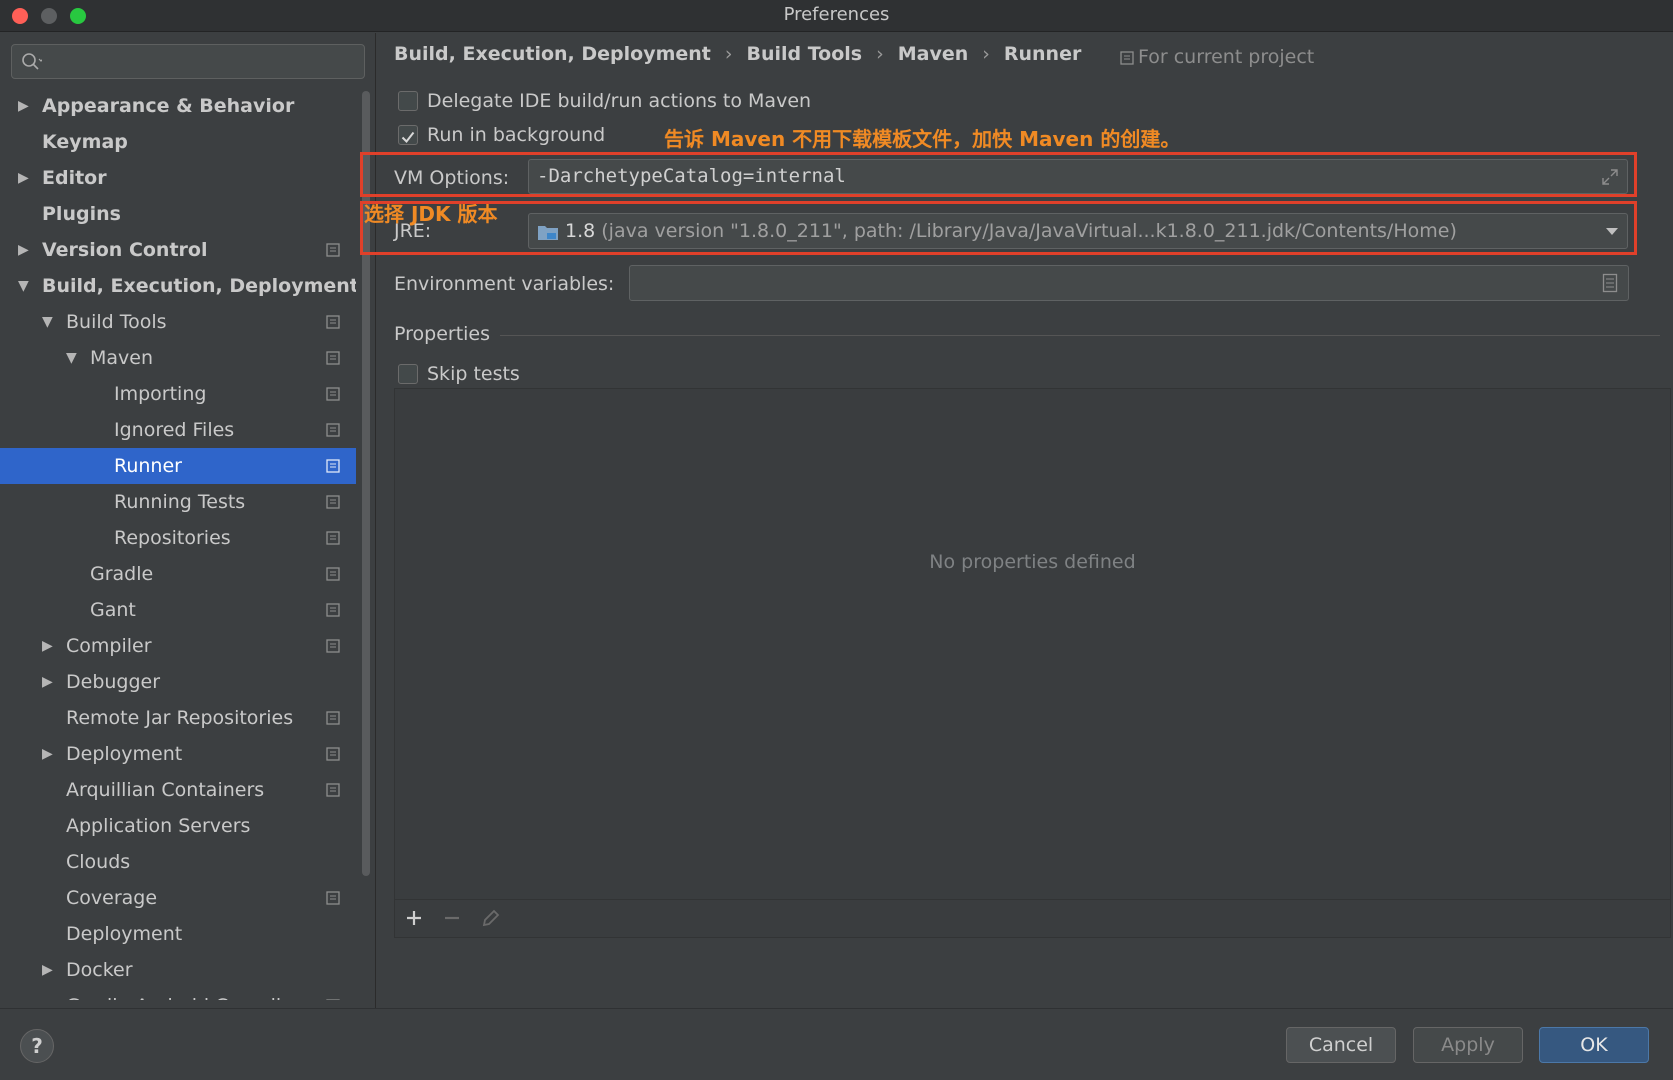 This screenshot has height=1080, width=1673. What do you see at coordinates (442, 334) in the screenshot?
I see `properties-title: Properties` at bounding box center [442, 334].